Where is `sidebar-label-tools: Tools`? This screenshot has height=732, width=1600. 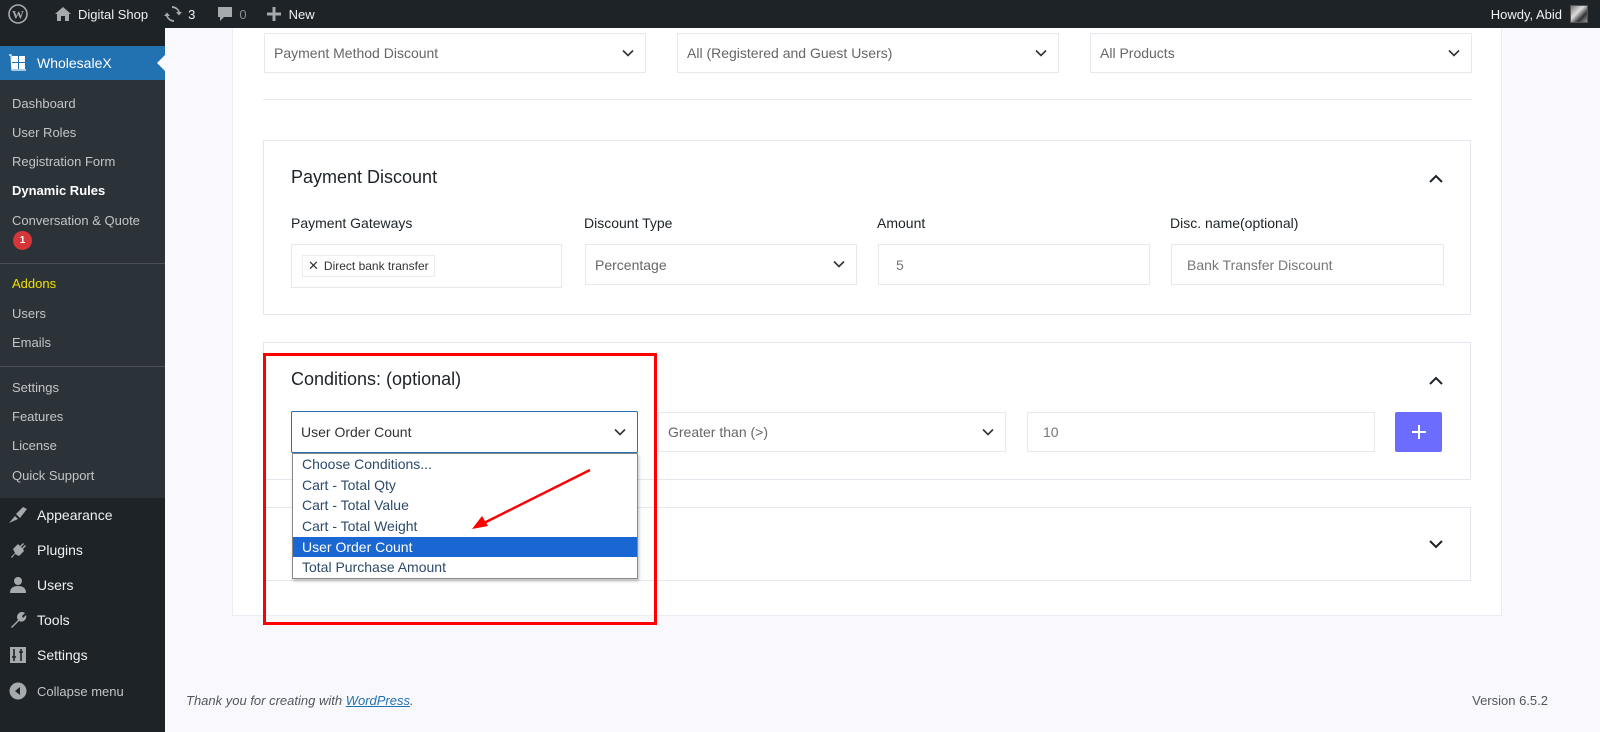
sidebar-label-tools: Tools is located at coordinates (53, 620).